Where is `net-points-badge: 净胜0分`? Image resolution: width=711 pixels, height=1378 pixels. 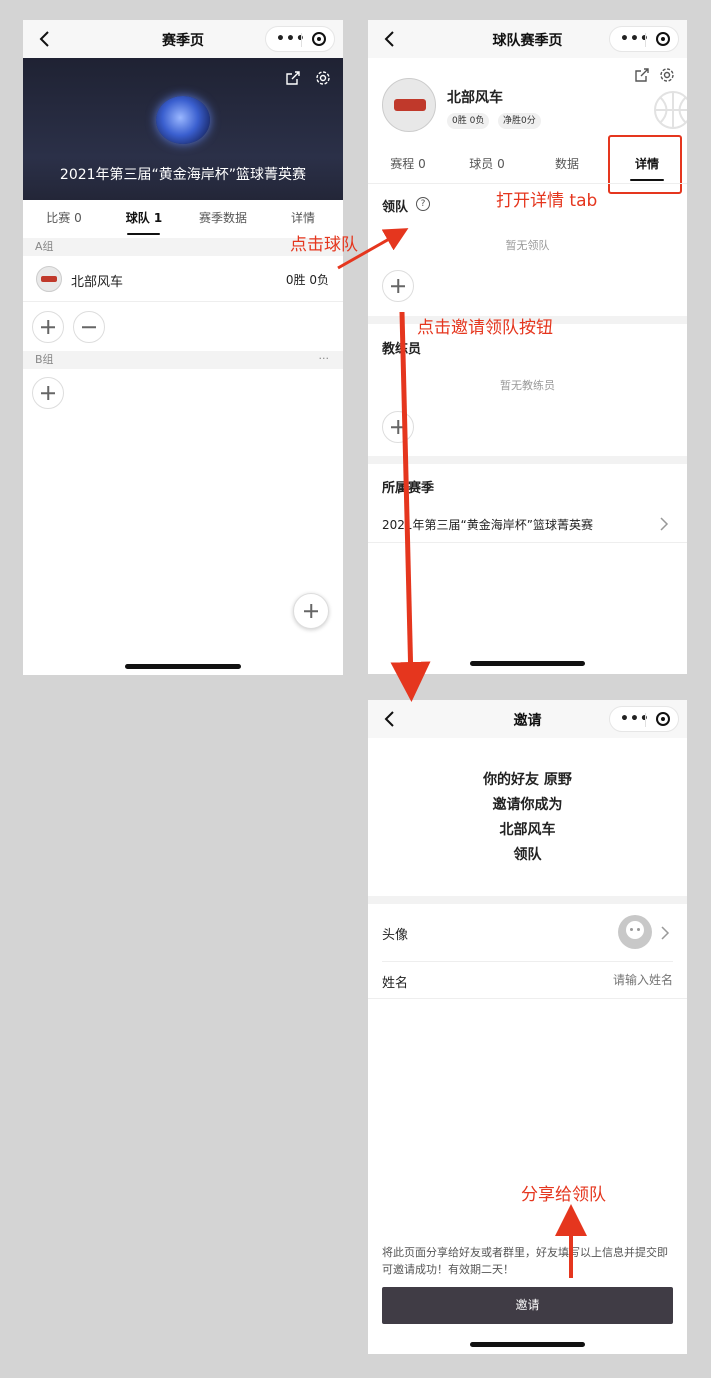 net-points-badge: 净胜0分 is located at coordinates (519, 121).